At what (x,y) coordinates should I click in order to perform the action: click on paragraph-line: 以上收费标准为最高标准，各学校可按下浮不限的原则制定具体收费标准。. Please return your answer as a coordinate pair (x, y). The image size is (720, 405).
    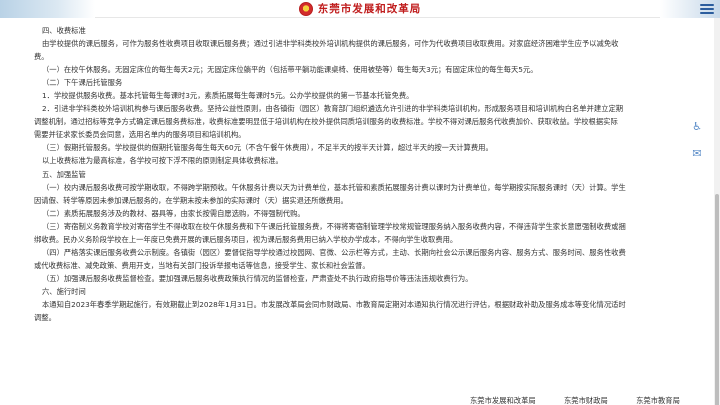
    Looking at the image, I should click on (162, 161).